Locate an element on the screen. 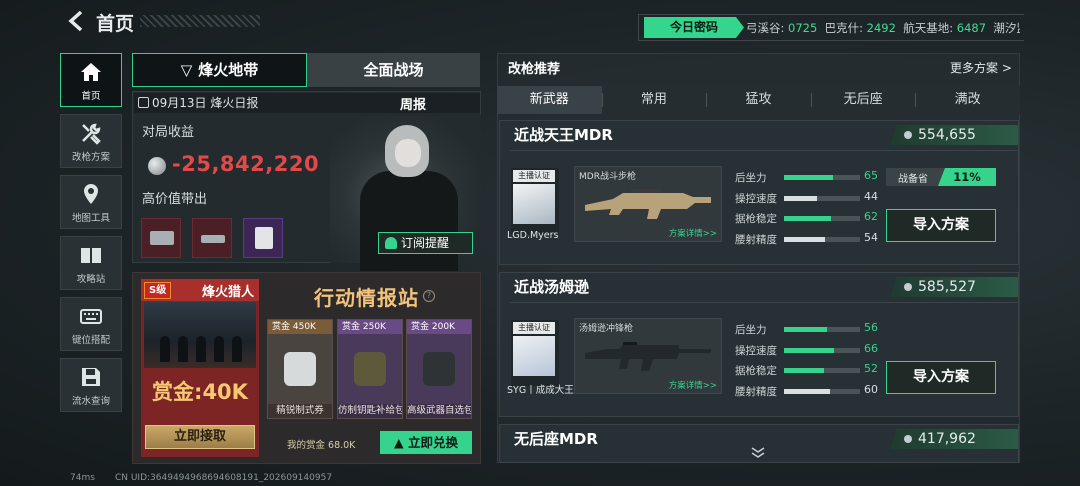  weapon-preview: MDR战斗步枪 方案详情>> is located at coordinates (648, 204).